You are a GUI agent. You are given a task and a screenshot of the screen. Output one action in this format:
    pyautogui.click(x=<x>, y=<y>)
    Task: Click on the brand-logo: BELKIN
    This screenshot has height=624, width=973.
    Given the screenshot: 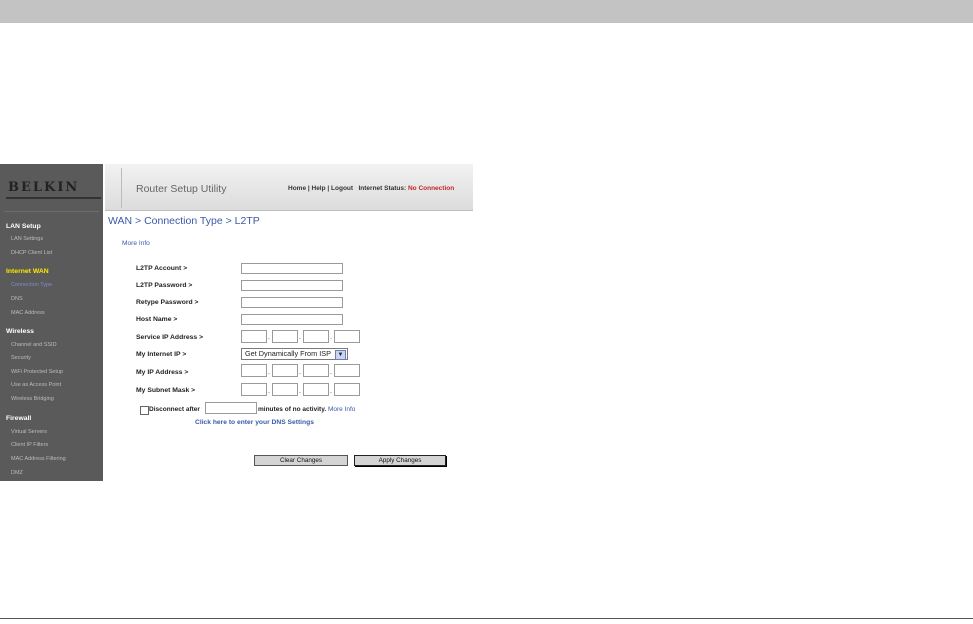 What is the action you would take?
    pyautogui.click(x=44, y=187)
    